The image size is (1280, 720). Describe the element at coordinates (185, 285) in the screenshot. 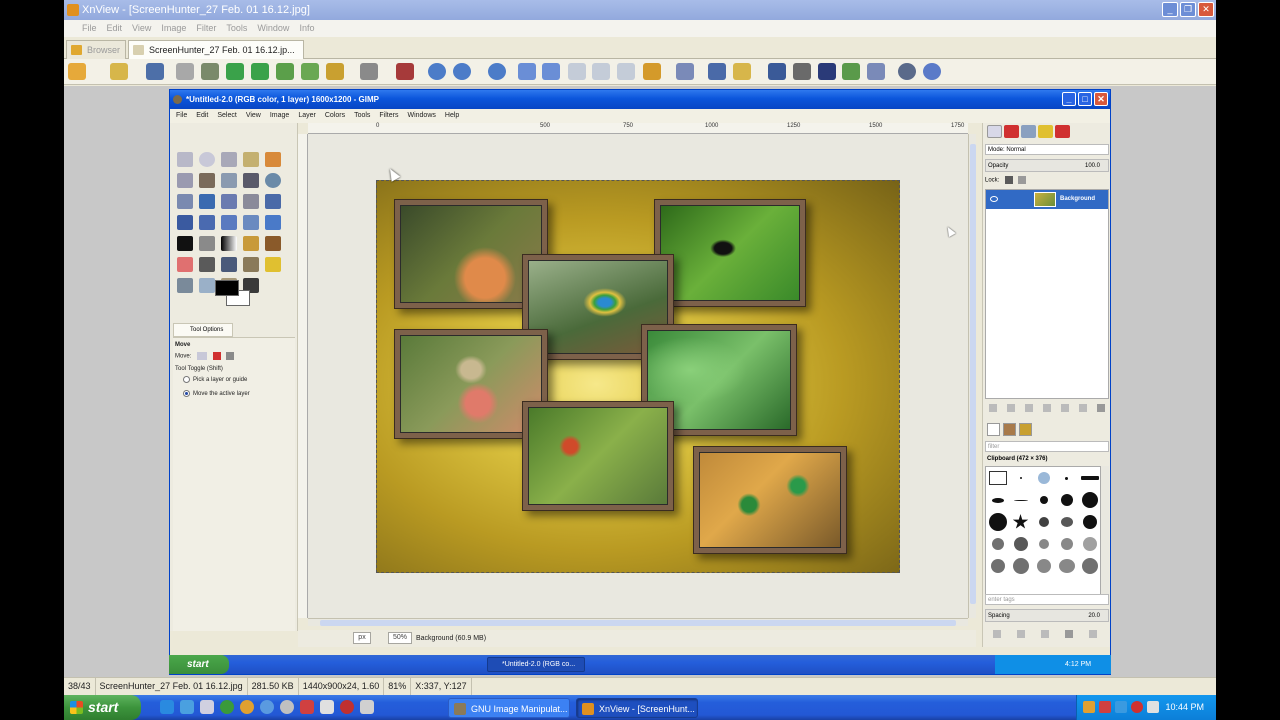

I see `perspective-clone-tool-icon` at that location.